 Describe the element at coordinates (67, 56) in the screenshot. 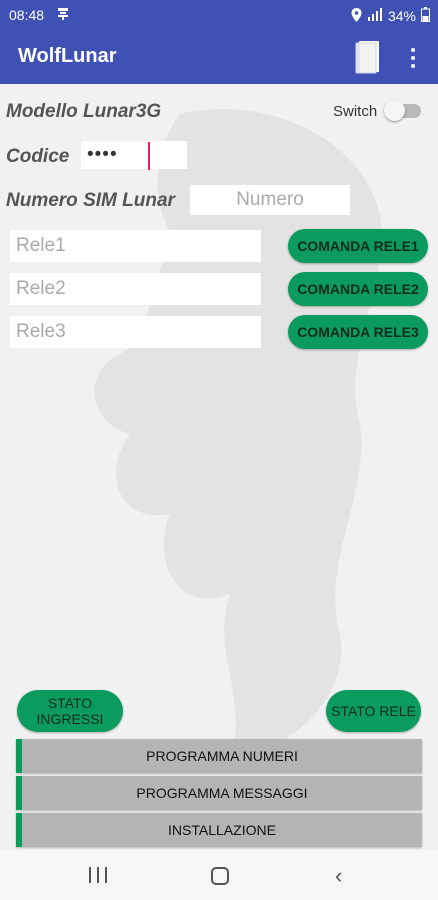

I see `app-title: WolfLunar` at that location.